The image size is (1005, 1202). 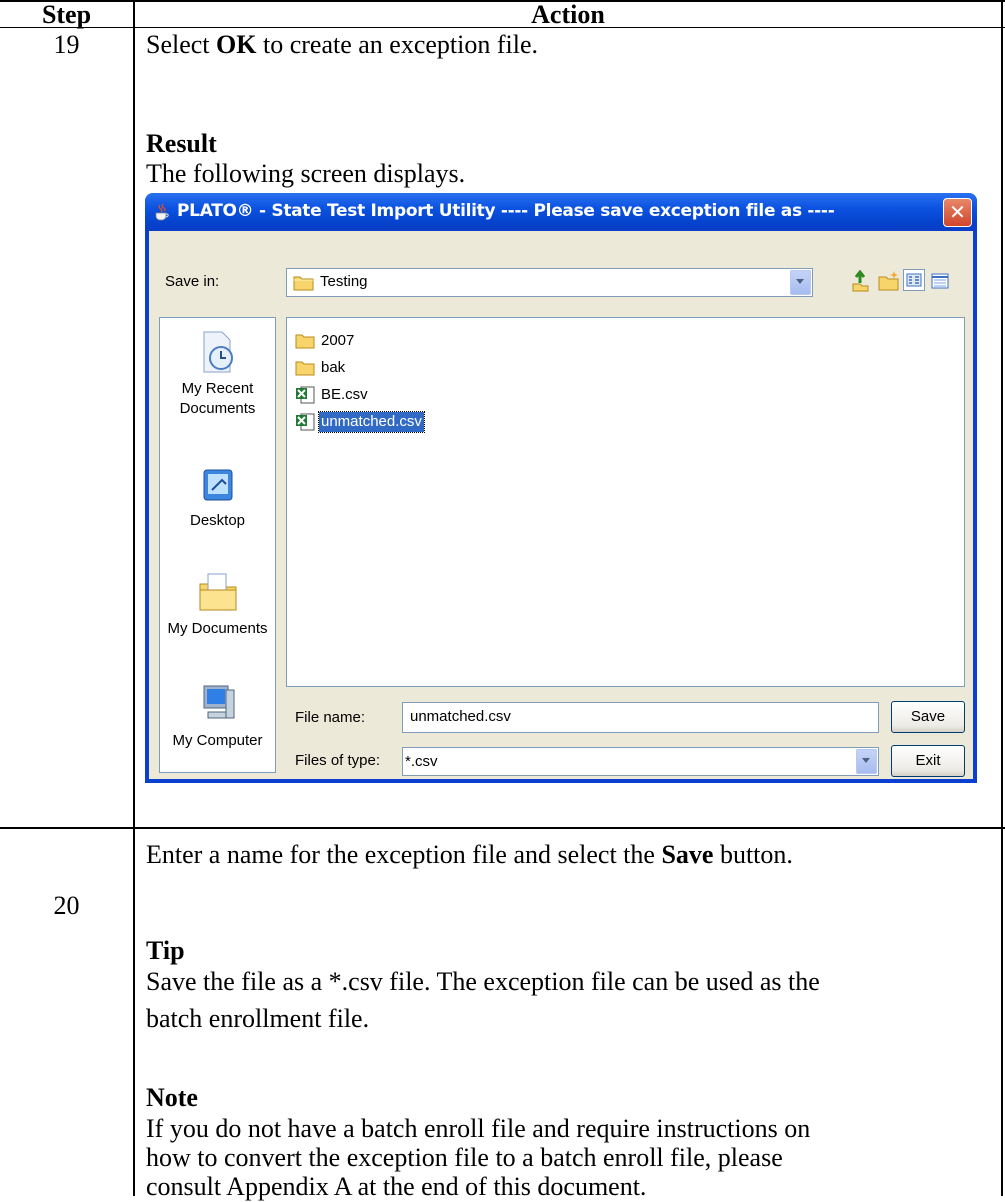 I want to click on files-of-type-dropdown: *.csv, so click(x=640, y=761).